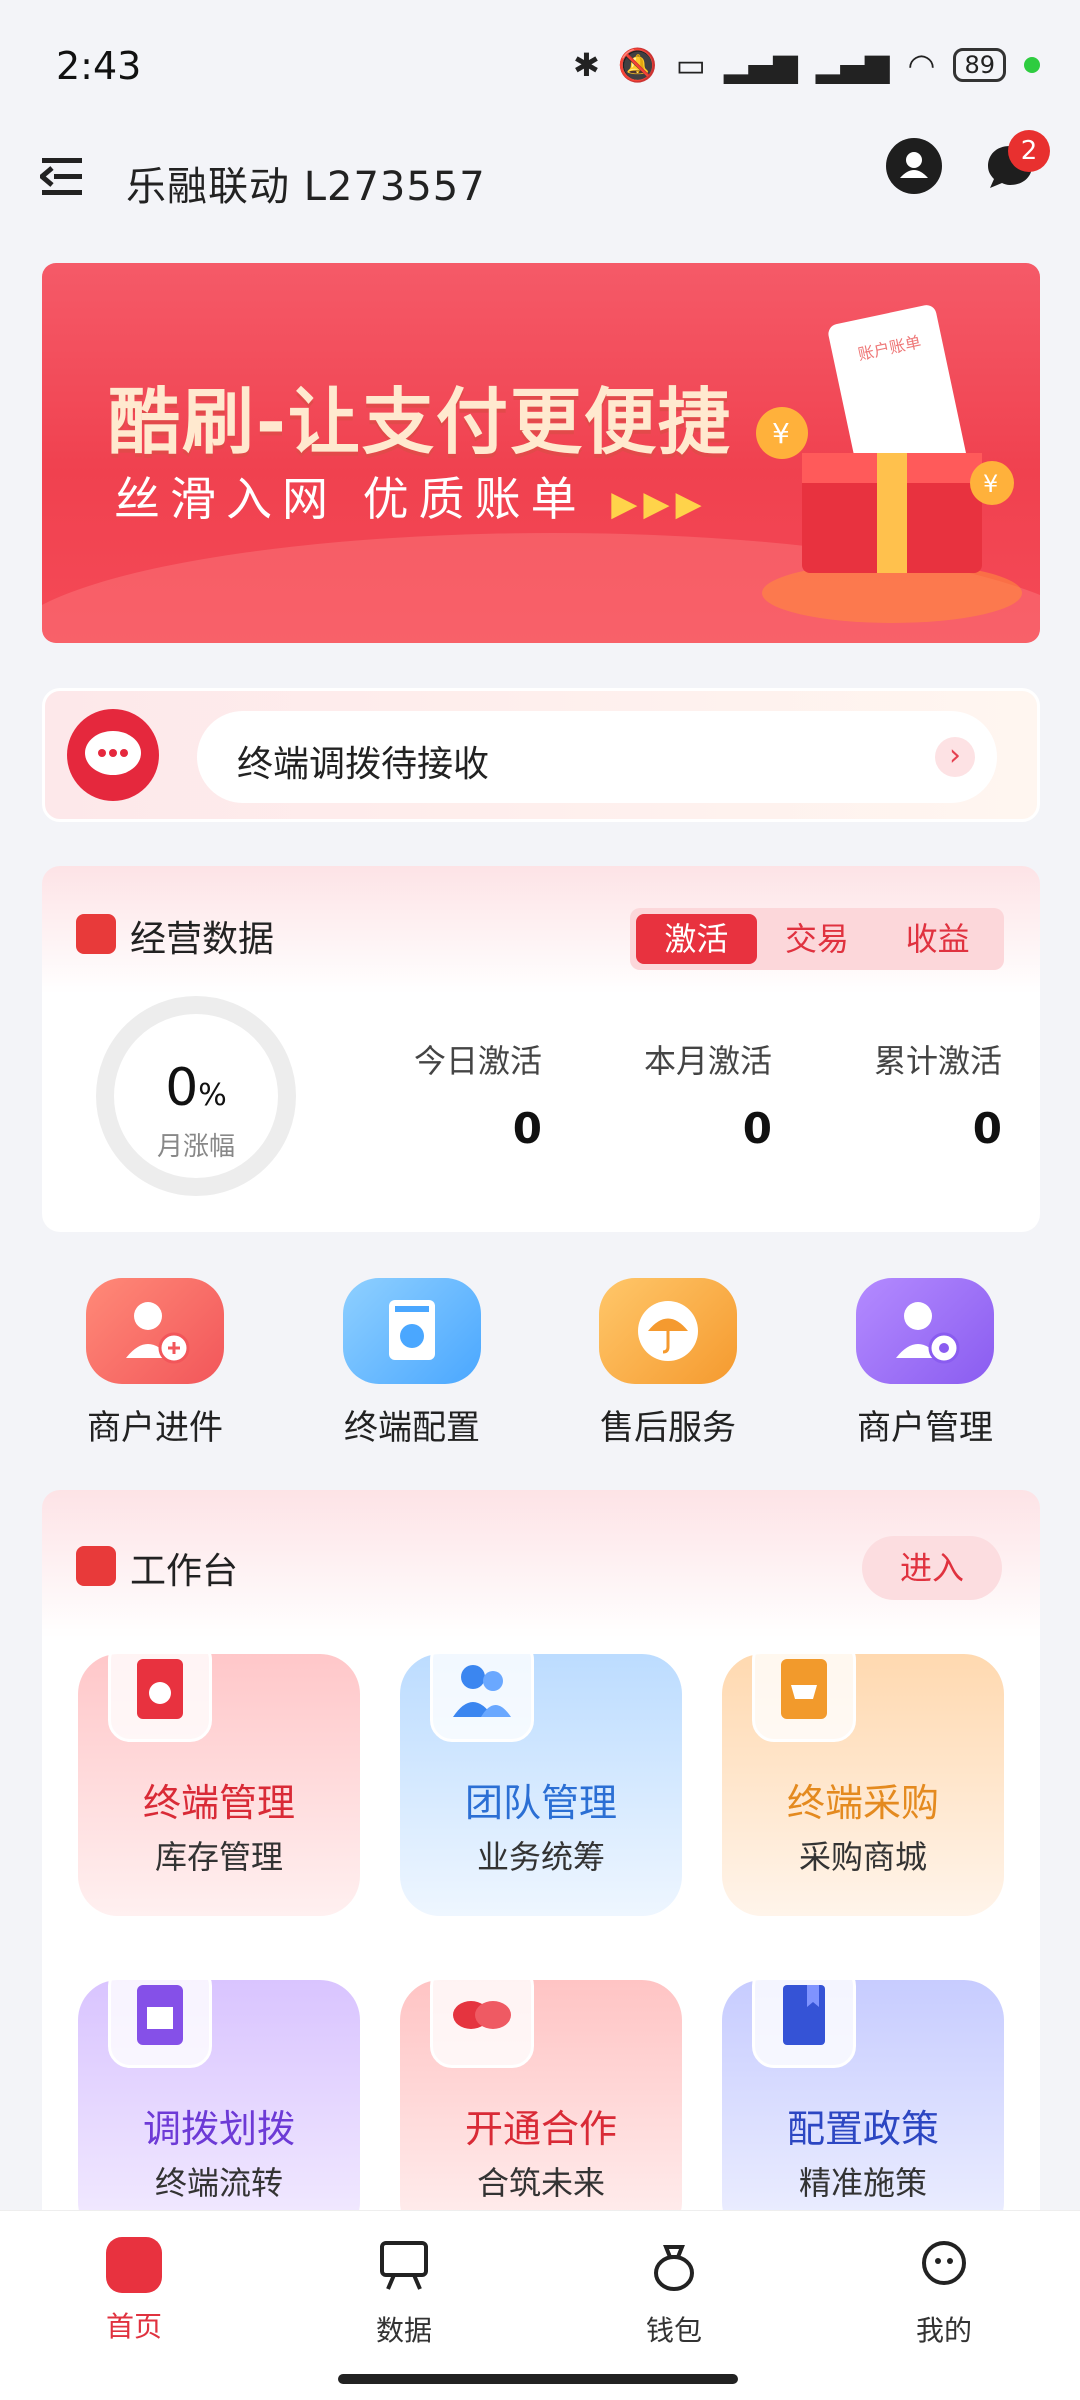  Describe the element at coordinates (668, 1331) in the screenshot. I see `umbrella-icon` at that location.